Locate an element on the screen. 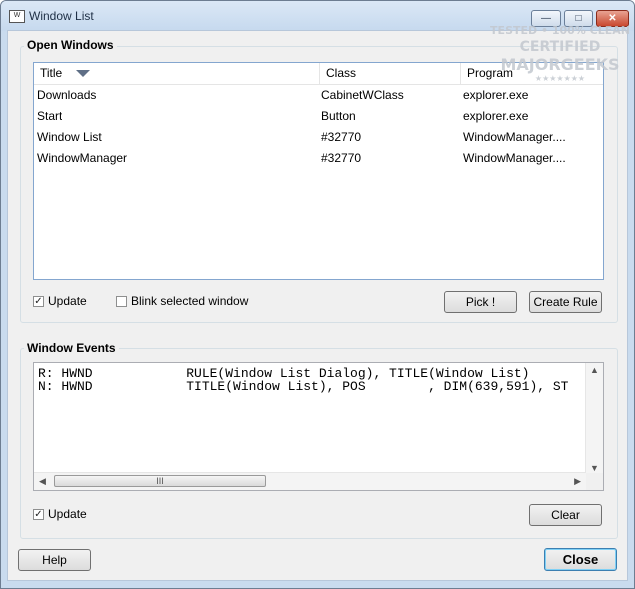 This screenshot has width=635, height=589. column-class-label: Class is located at coordinates (341, 73).